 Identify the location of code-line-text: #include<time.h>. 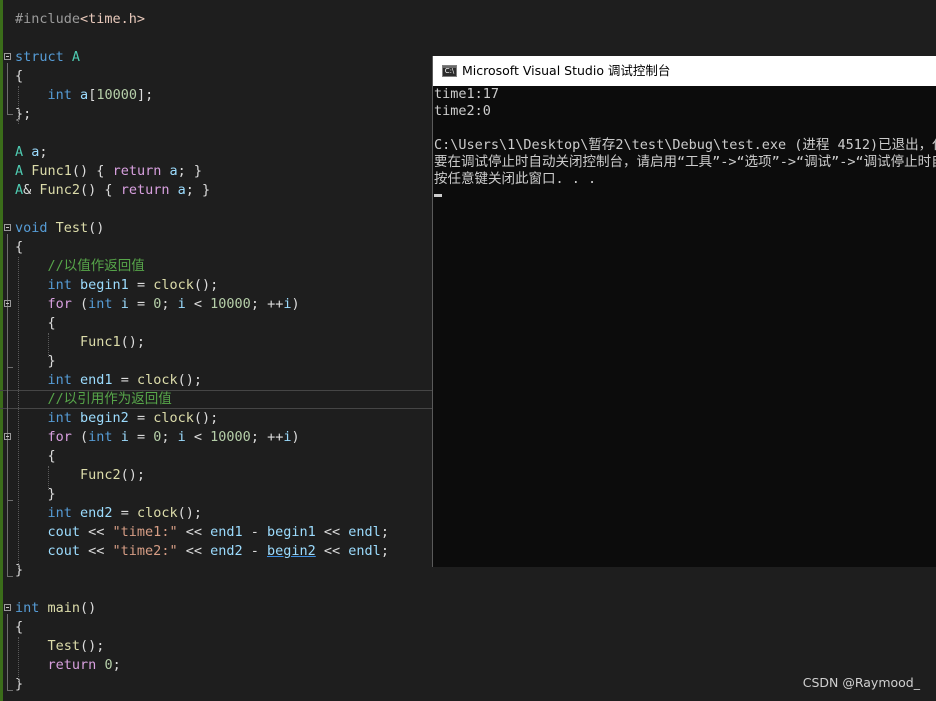
(80, 19).